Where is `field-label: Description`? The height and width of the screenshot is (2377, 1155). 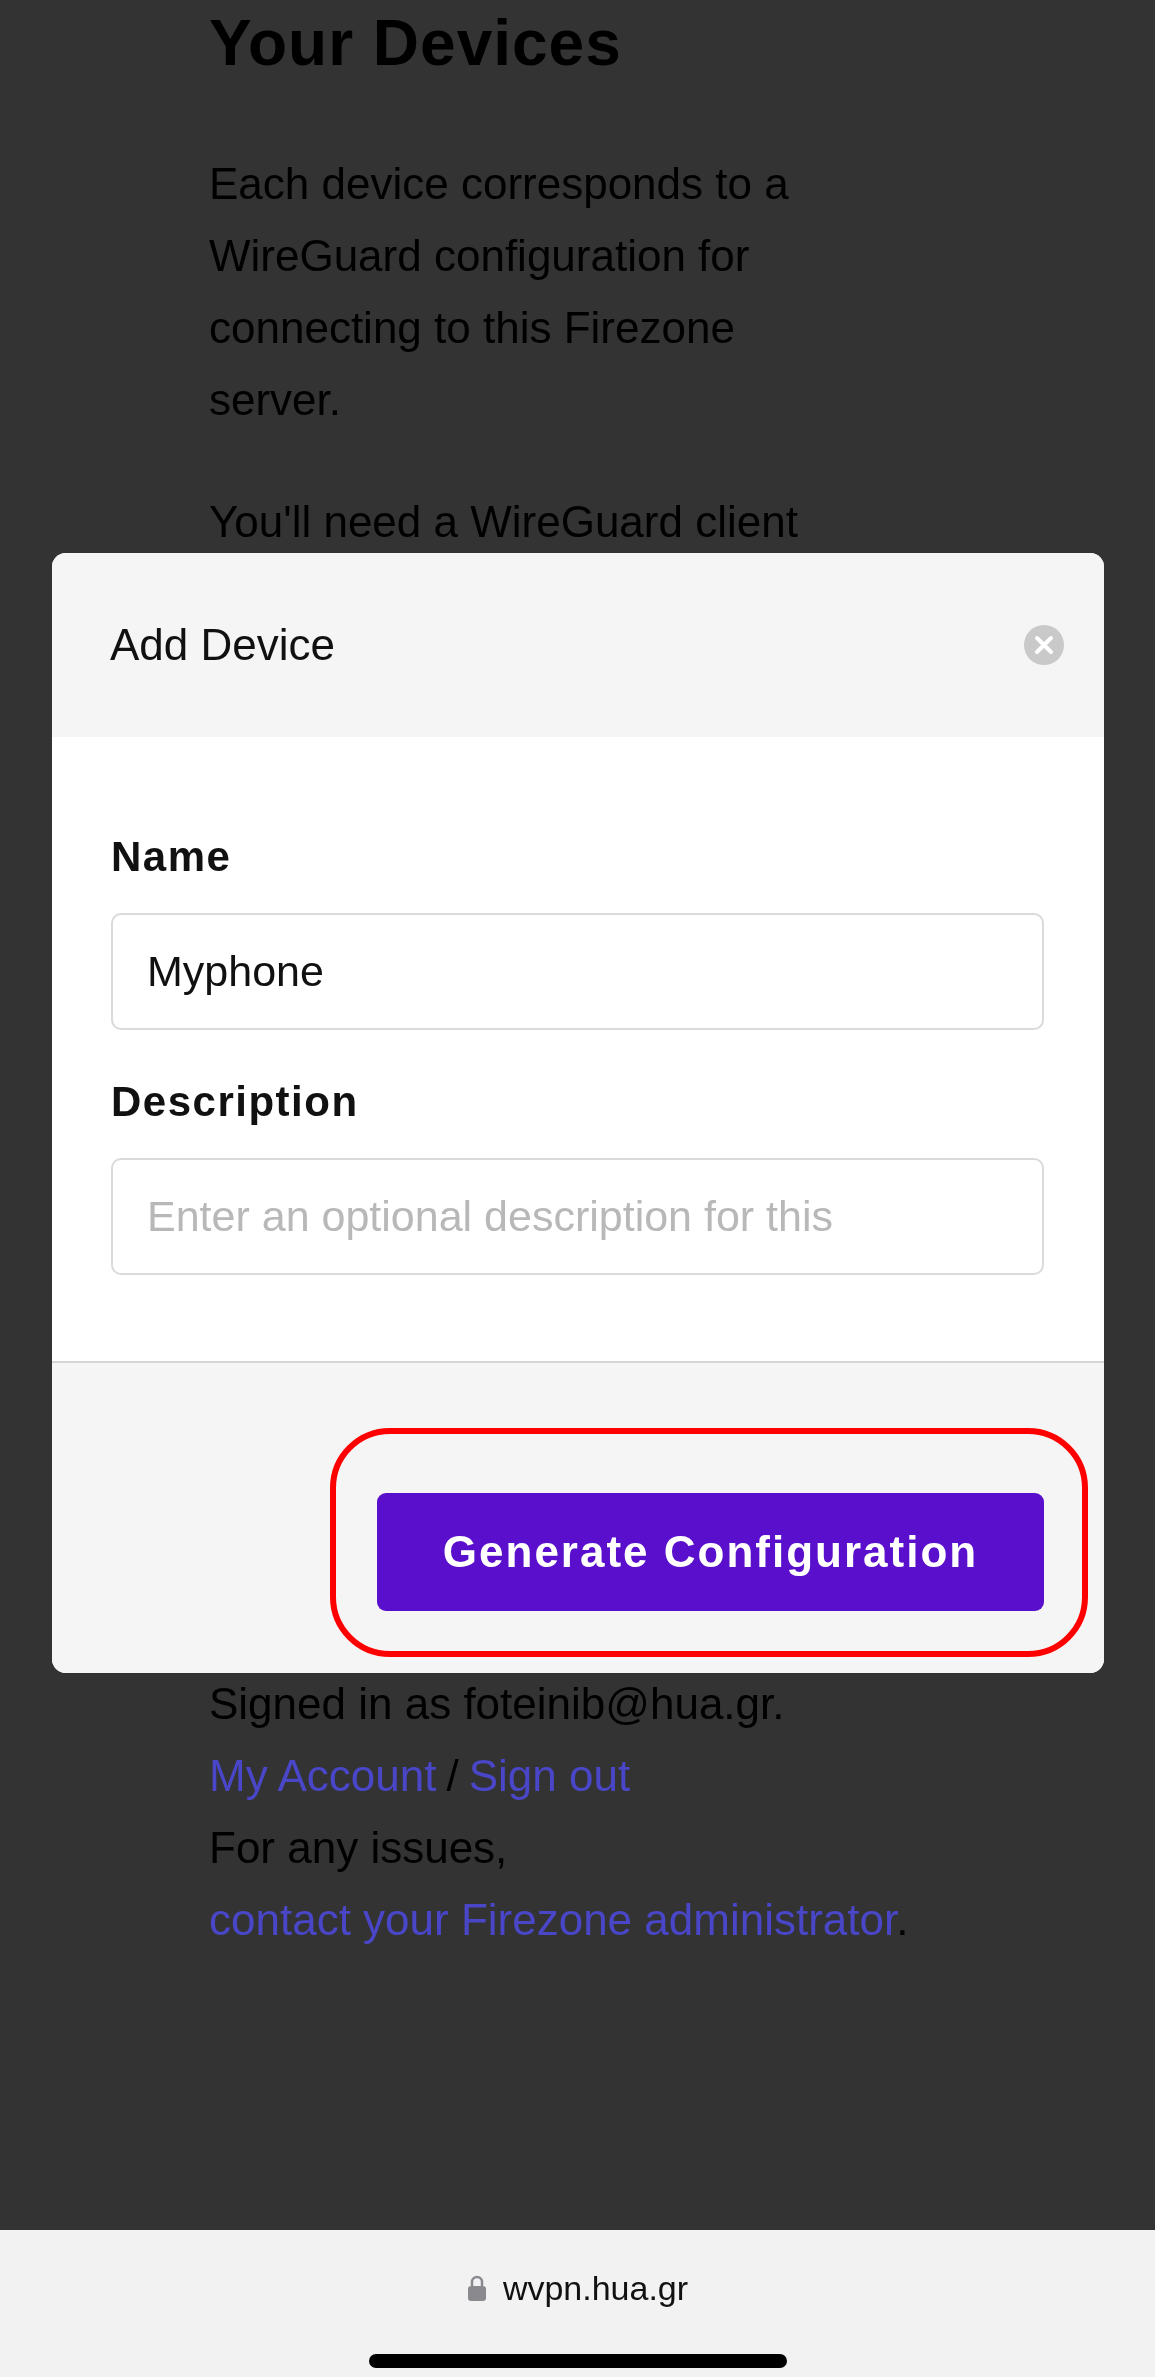
field-label: Description is located at coordinates (235, 1102).